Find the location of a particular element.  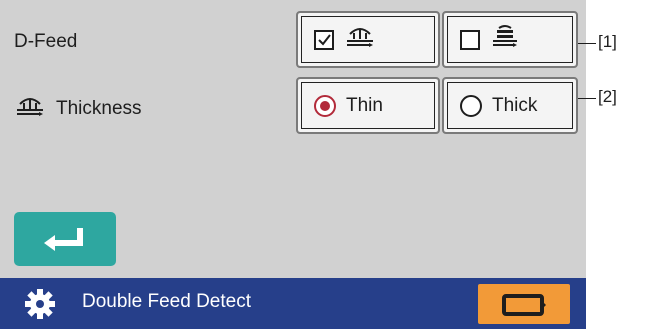

thick-button: Thick is located at coordinates (510, 105).